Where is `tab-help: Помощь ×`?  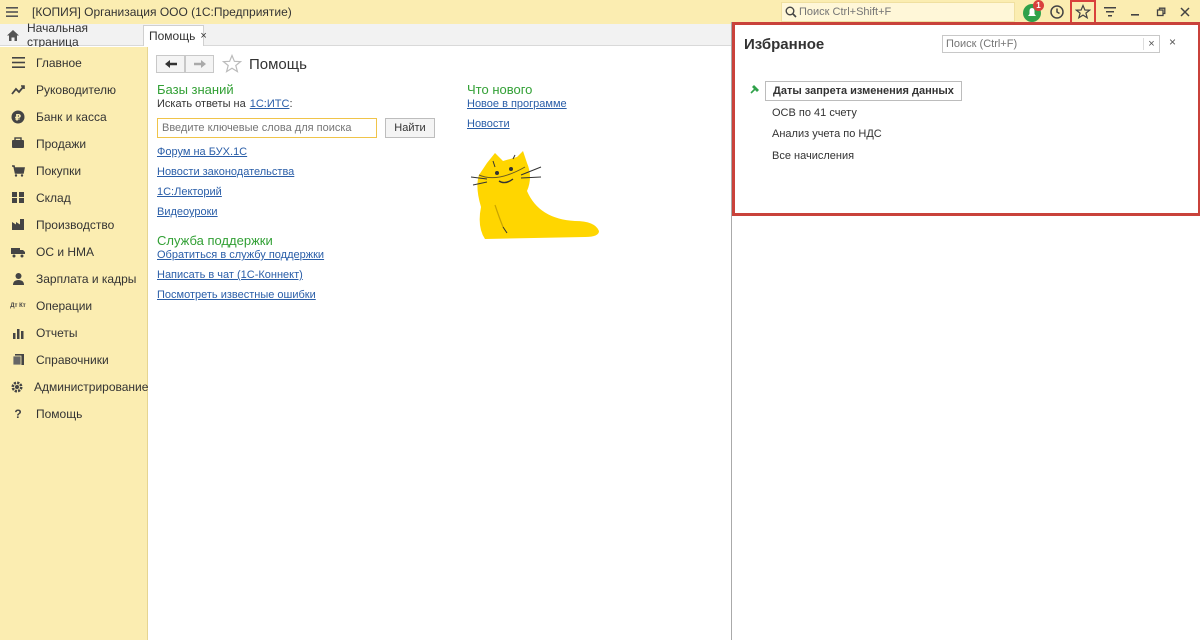 tab-help: Помощь × is located at coordinates (175, 35).